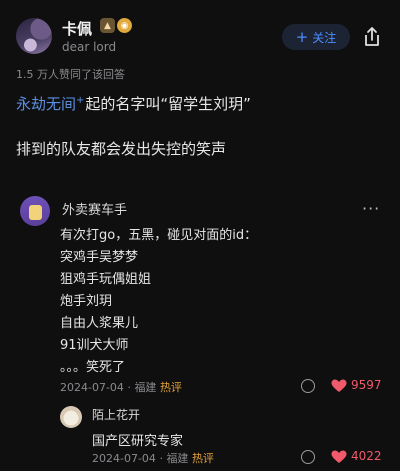  Describe the element at coordinates (159, 235) in the screenshot. I see `comment-line: 有次打go，五黑，碰见对面的id：` at that location.